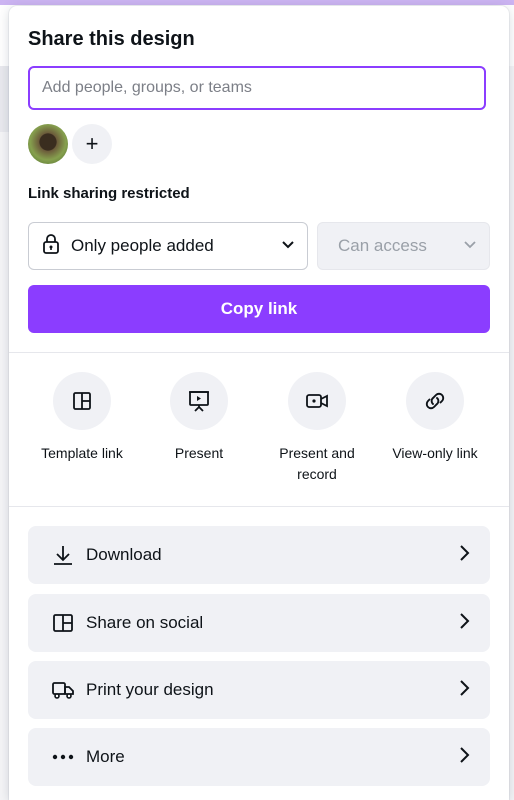 This screenshot has width=514, height=800. Describe the element at coordinates (259, 690) in the screenshot. I see `print-your-design-option: Print your design` at that location.